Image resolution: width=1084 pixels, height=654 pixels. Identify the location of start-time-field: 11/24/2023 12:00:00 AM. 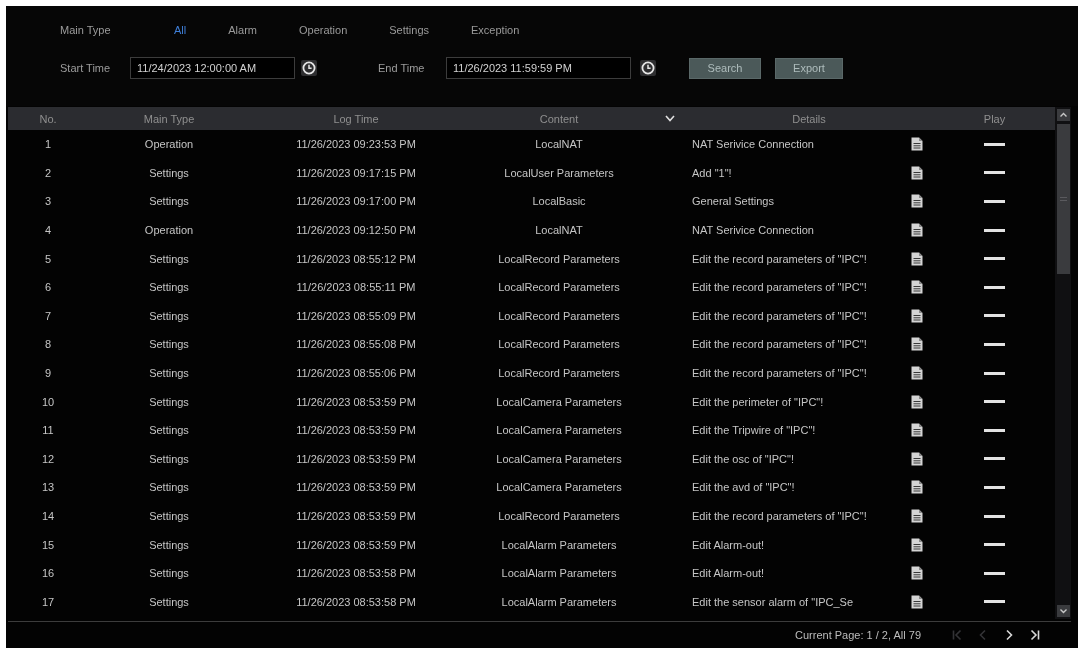
(212, 68).